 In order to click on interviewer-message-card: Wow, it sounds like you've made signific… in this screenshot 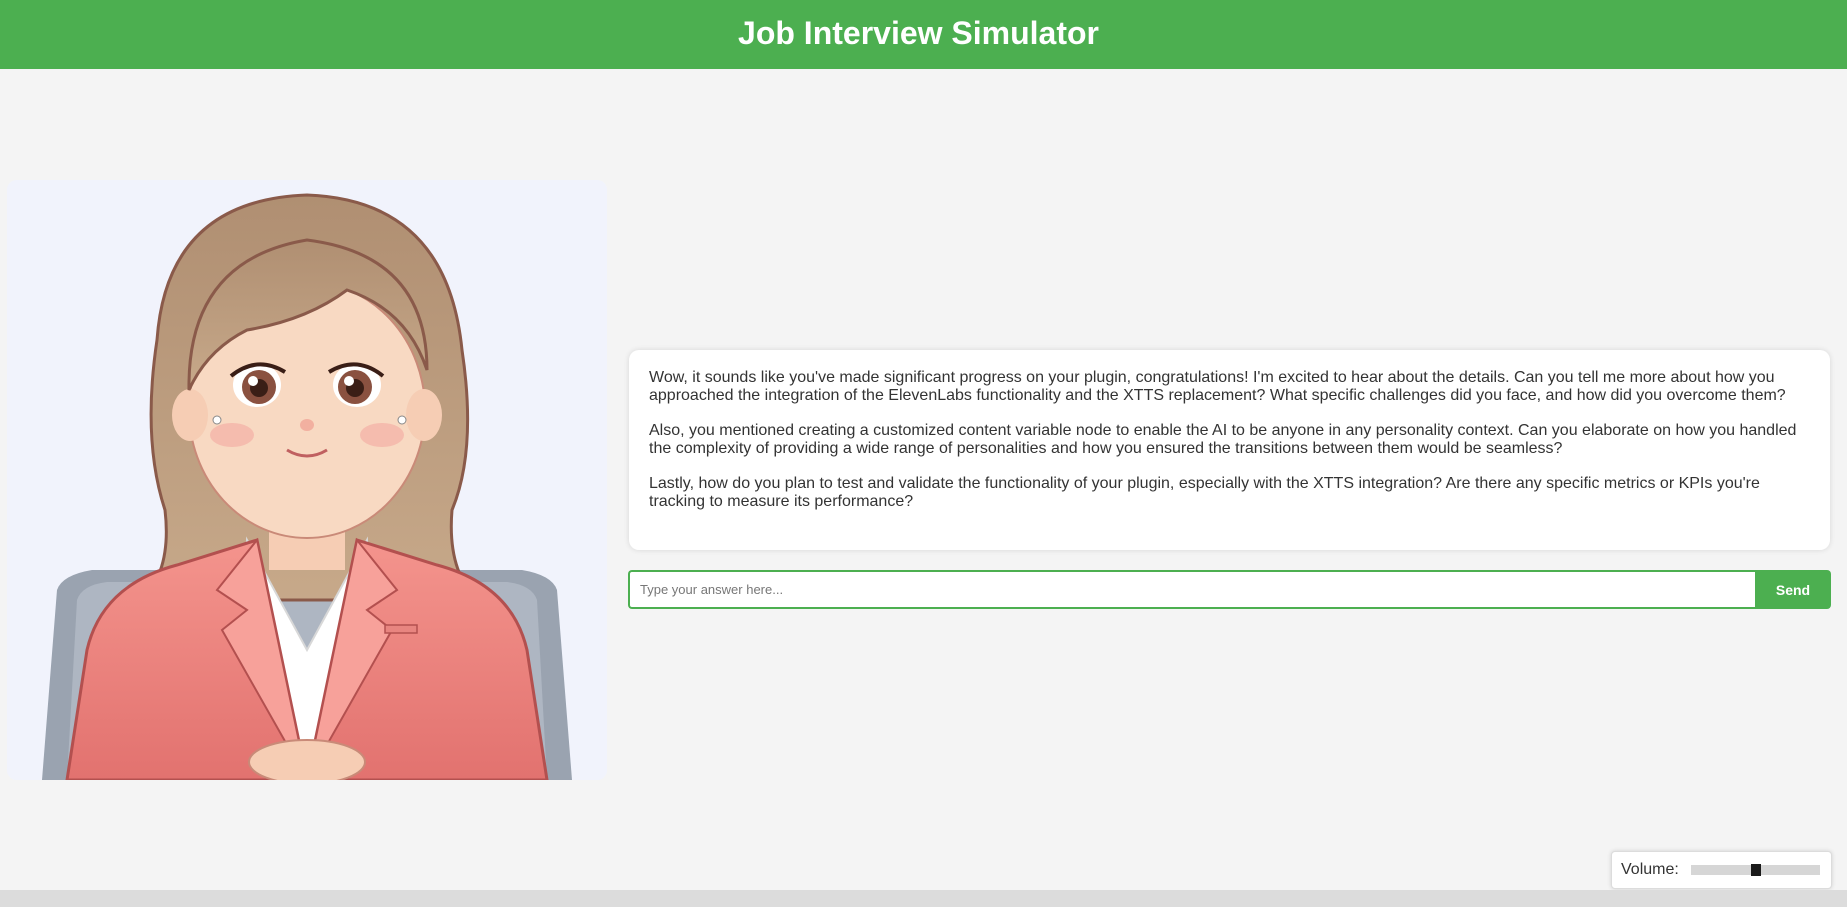, I will do `click(1229, 450)`.